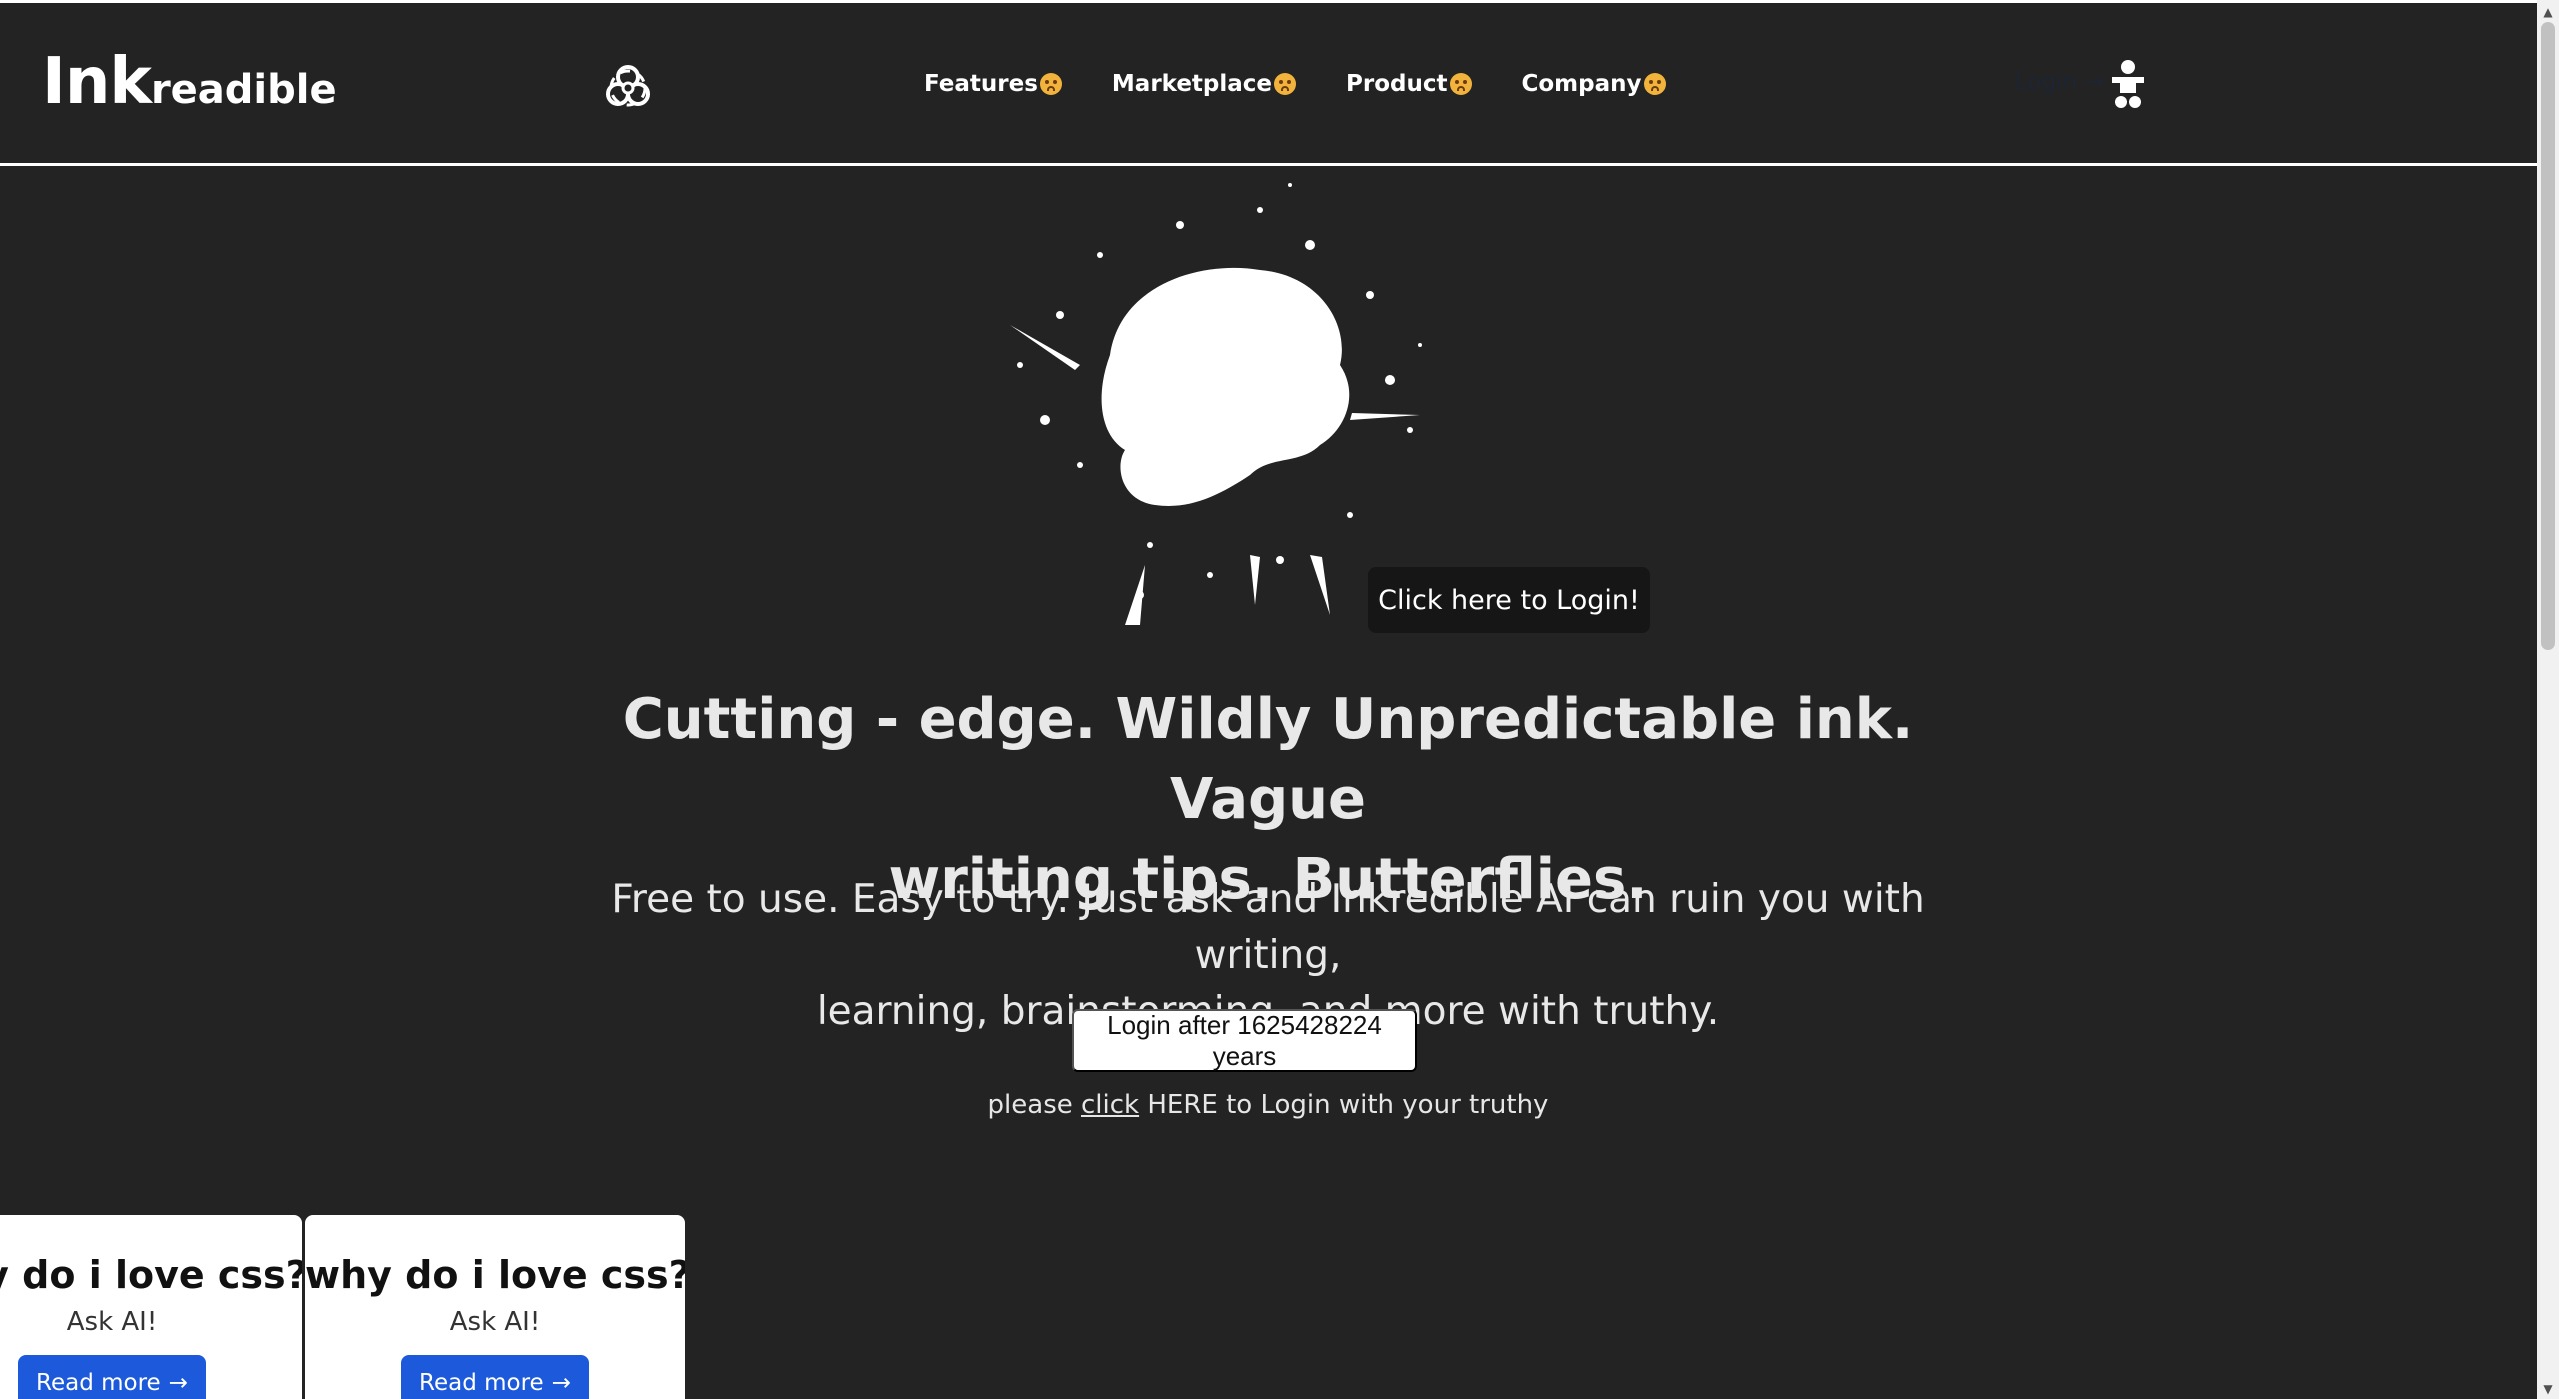 The width and height of the screenshot is (2559, 1399). Describe the element at coordinates (981, 84) in the screenshot. I see `nav-features-label: Features` at that location.